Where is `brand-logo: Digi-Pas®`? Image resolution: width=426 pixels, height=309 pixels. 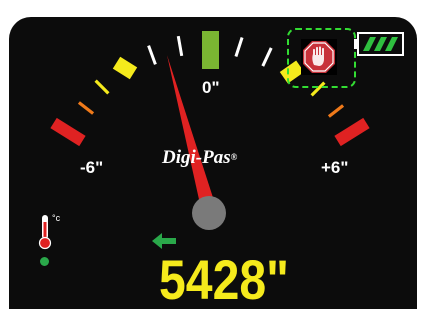 brand-logo: Digi-Pas® is located at coordinates (199, 158).